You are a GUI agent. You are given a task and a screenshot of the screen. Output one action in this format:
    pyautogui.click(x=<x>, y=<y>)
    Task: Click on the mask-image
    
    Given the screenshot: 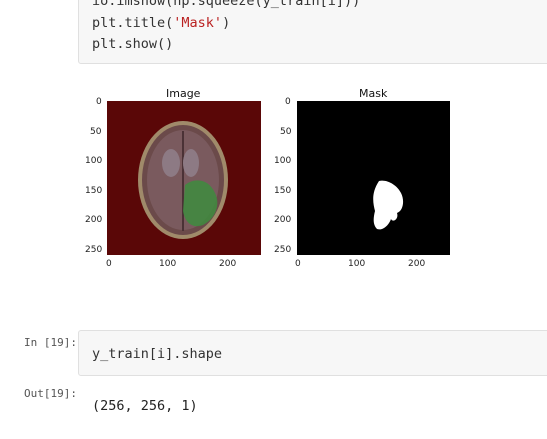 What is the action you would take?
    pyautogui.click(x=373, y=178)
    